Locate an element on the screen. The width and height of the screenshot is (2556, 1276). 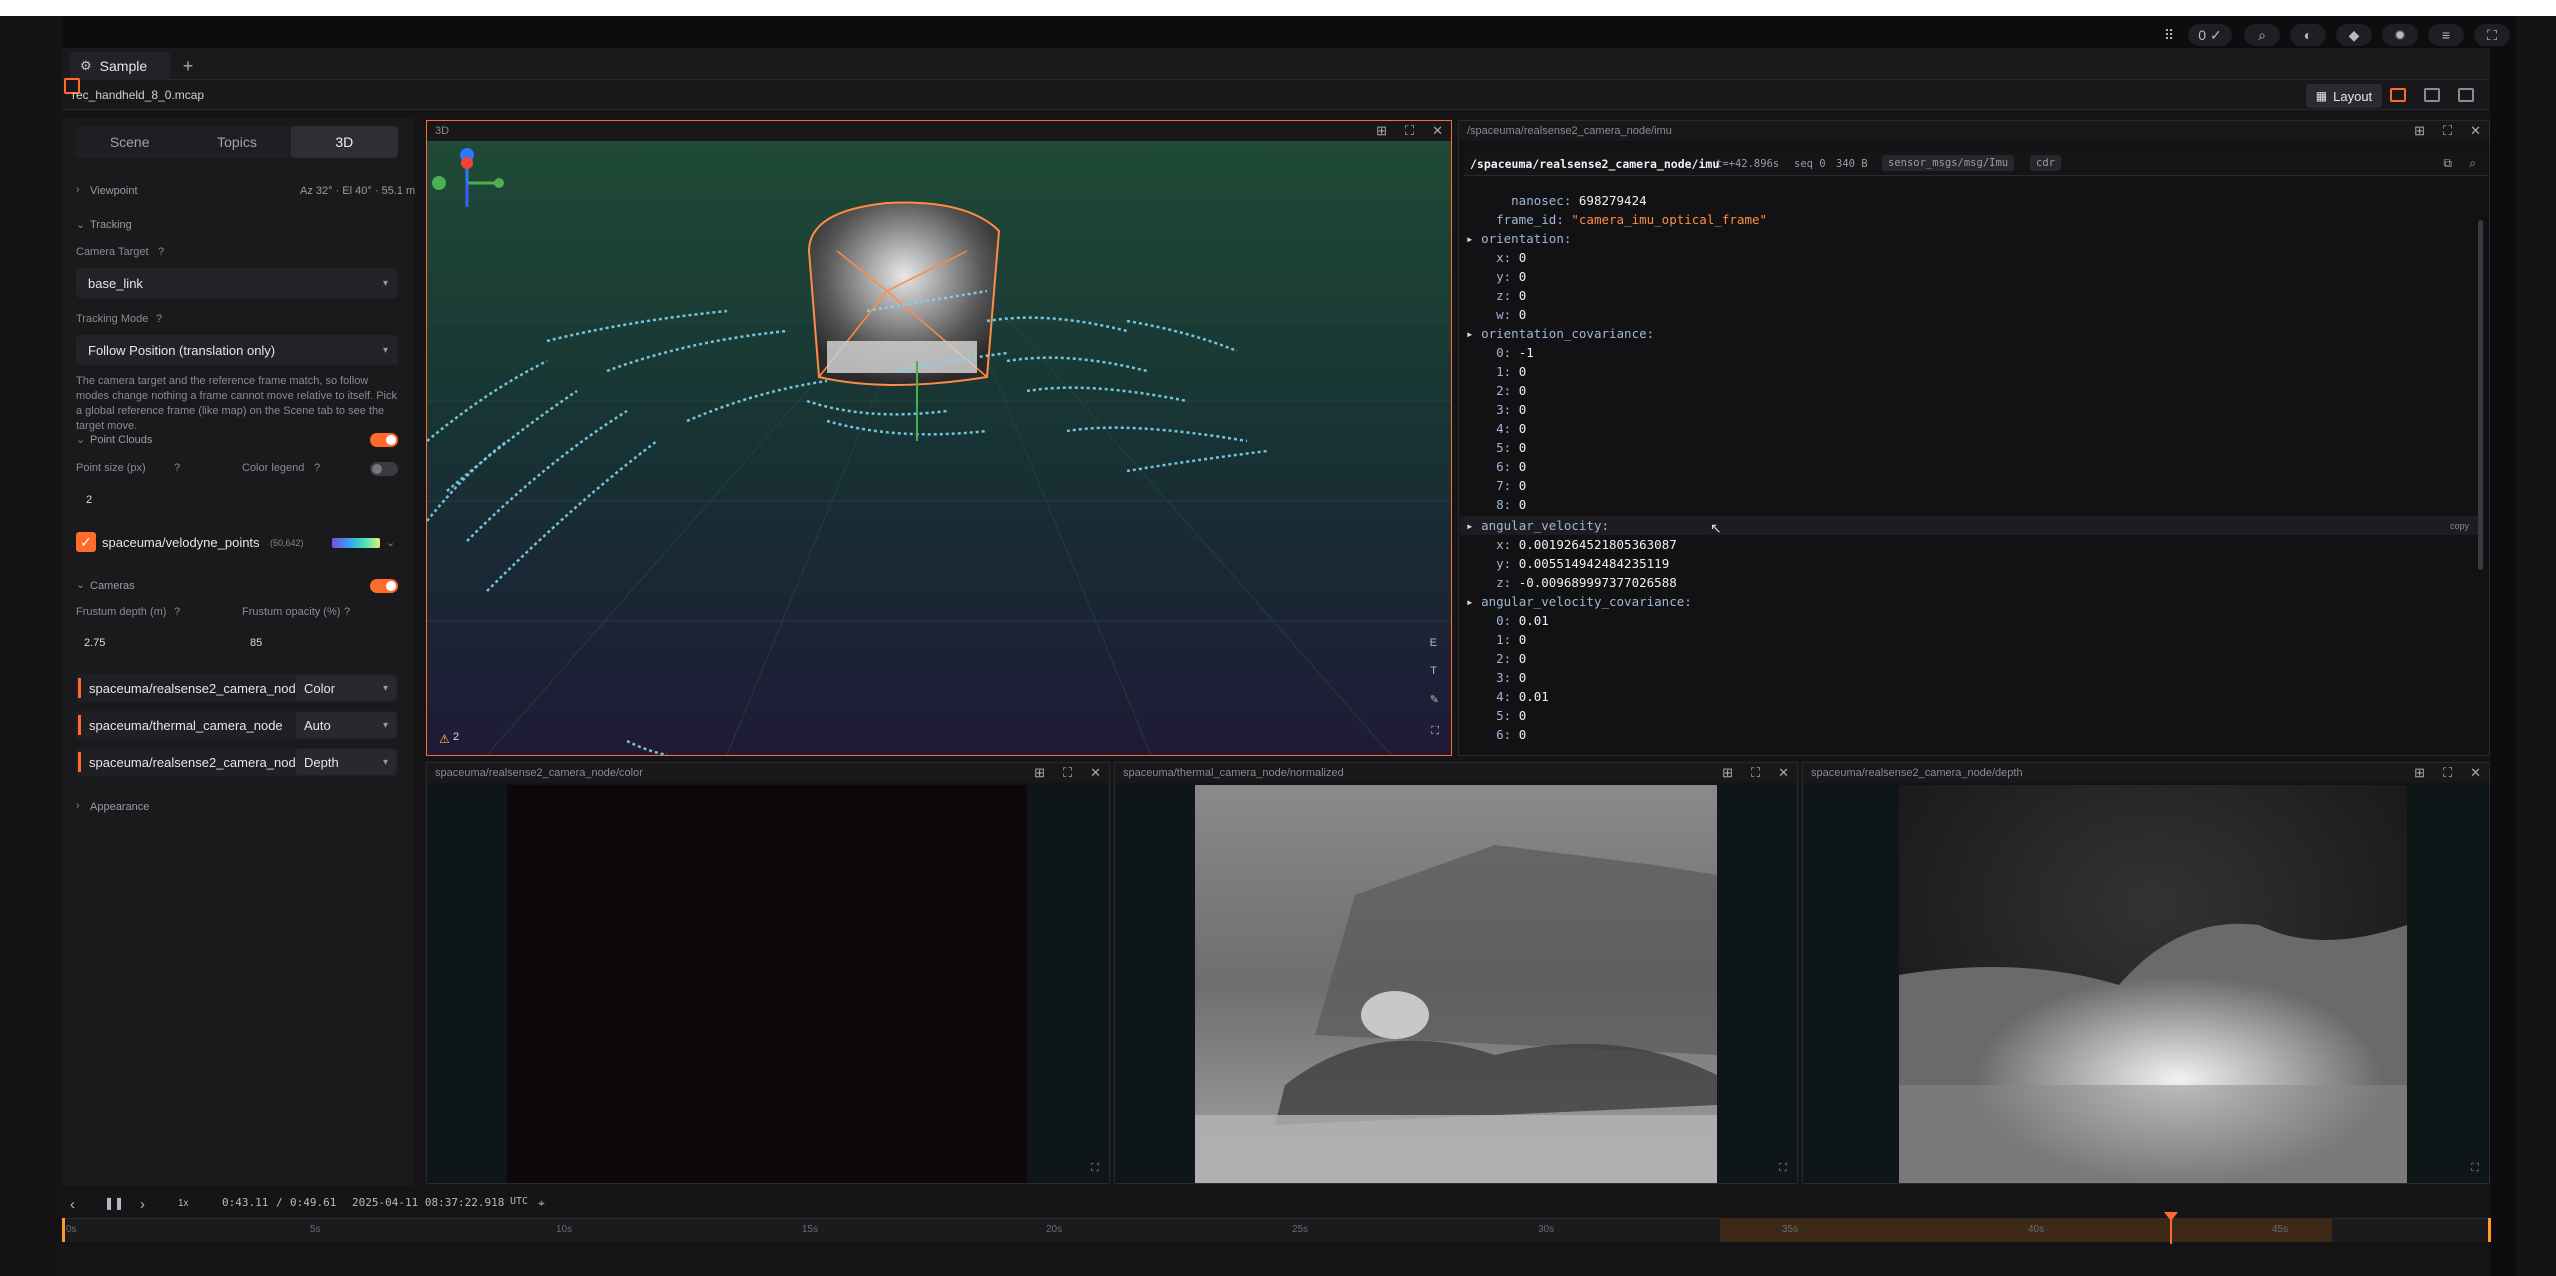
current-datetime: 2025-04-11 08:37:22.918 is located at coordinates (428, 1202).